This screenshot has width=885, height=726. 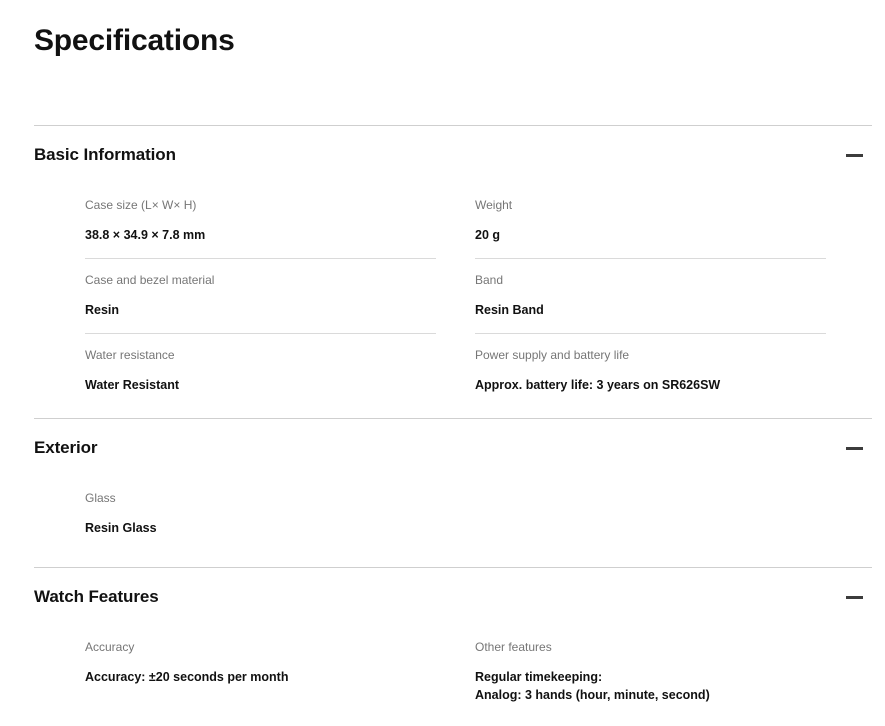 I want to click on section-title-basic-information: Basic Information, so click(x=105, y=154).